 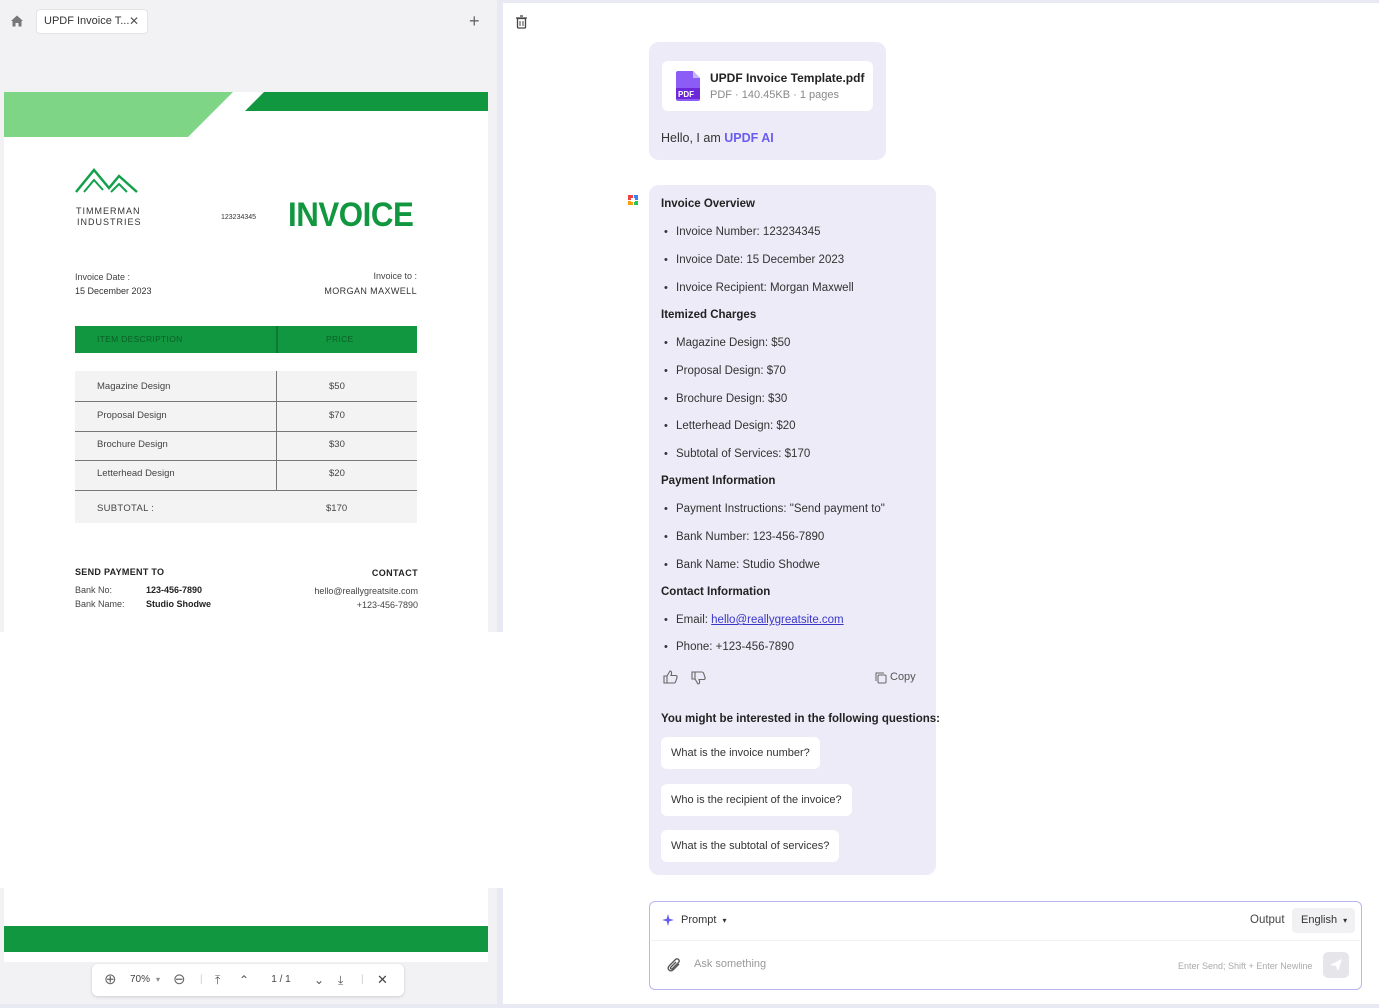 I want to click on list-item: Bank Number: 123-456-7890, so click(x=744, y=537).